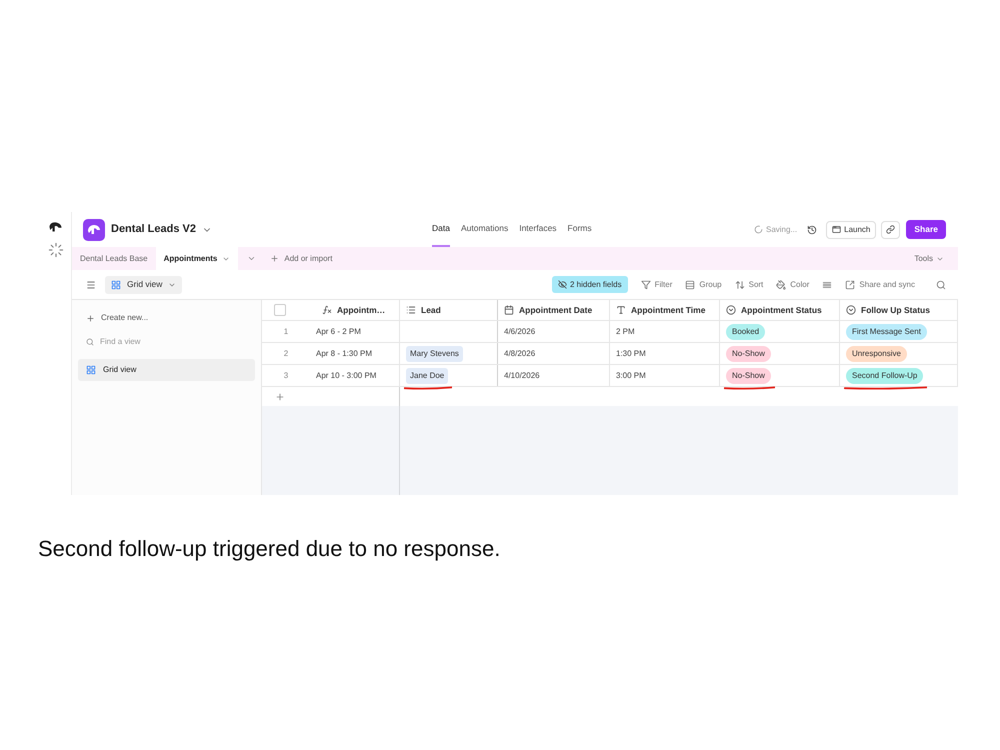 The height and width of the screenshot is (750, 1000). Describe the element at coordinates (837, 229) in the screenshot. I see `window-icon` at that location.